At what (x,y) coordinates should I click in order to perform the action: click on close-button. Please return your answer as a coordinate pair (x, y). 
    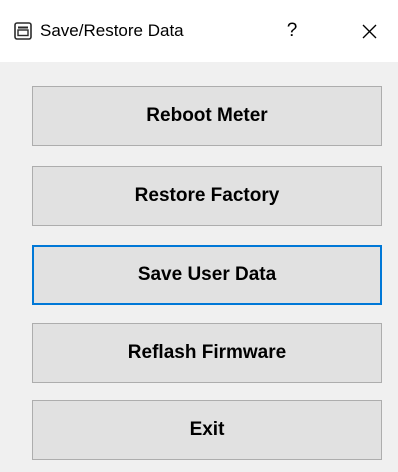
    Looking at the image, I should click on (369, 31).